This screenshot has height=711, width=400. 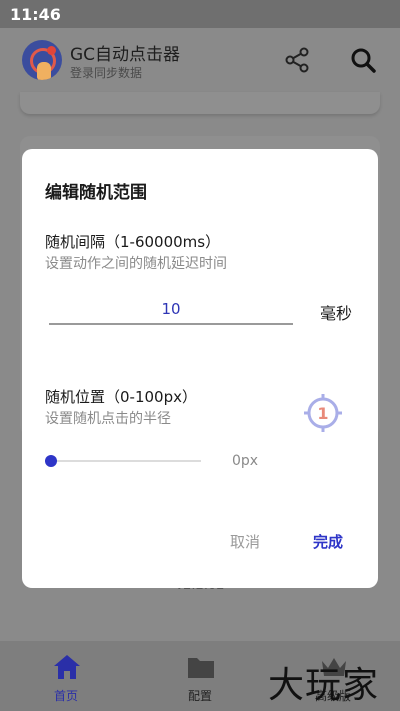 What do you see at coordinates (133, 242) in the screenshot?
I see `random-interval-title: 随机间隔（1-60000ms）` at bounding box center [133, 242].